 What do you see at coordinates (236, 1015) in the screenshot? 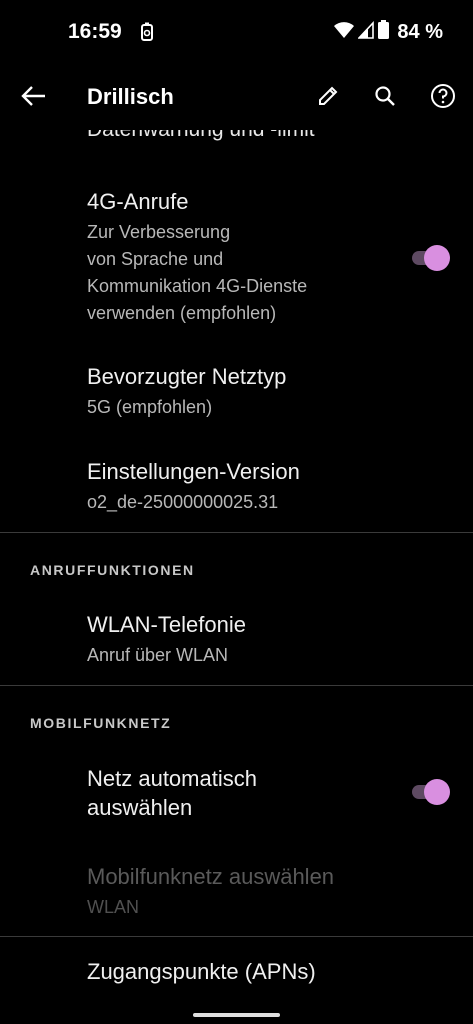
I see `gesture-nav-bar` at bounding box center [236, 1015].